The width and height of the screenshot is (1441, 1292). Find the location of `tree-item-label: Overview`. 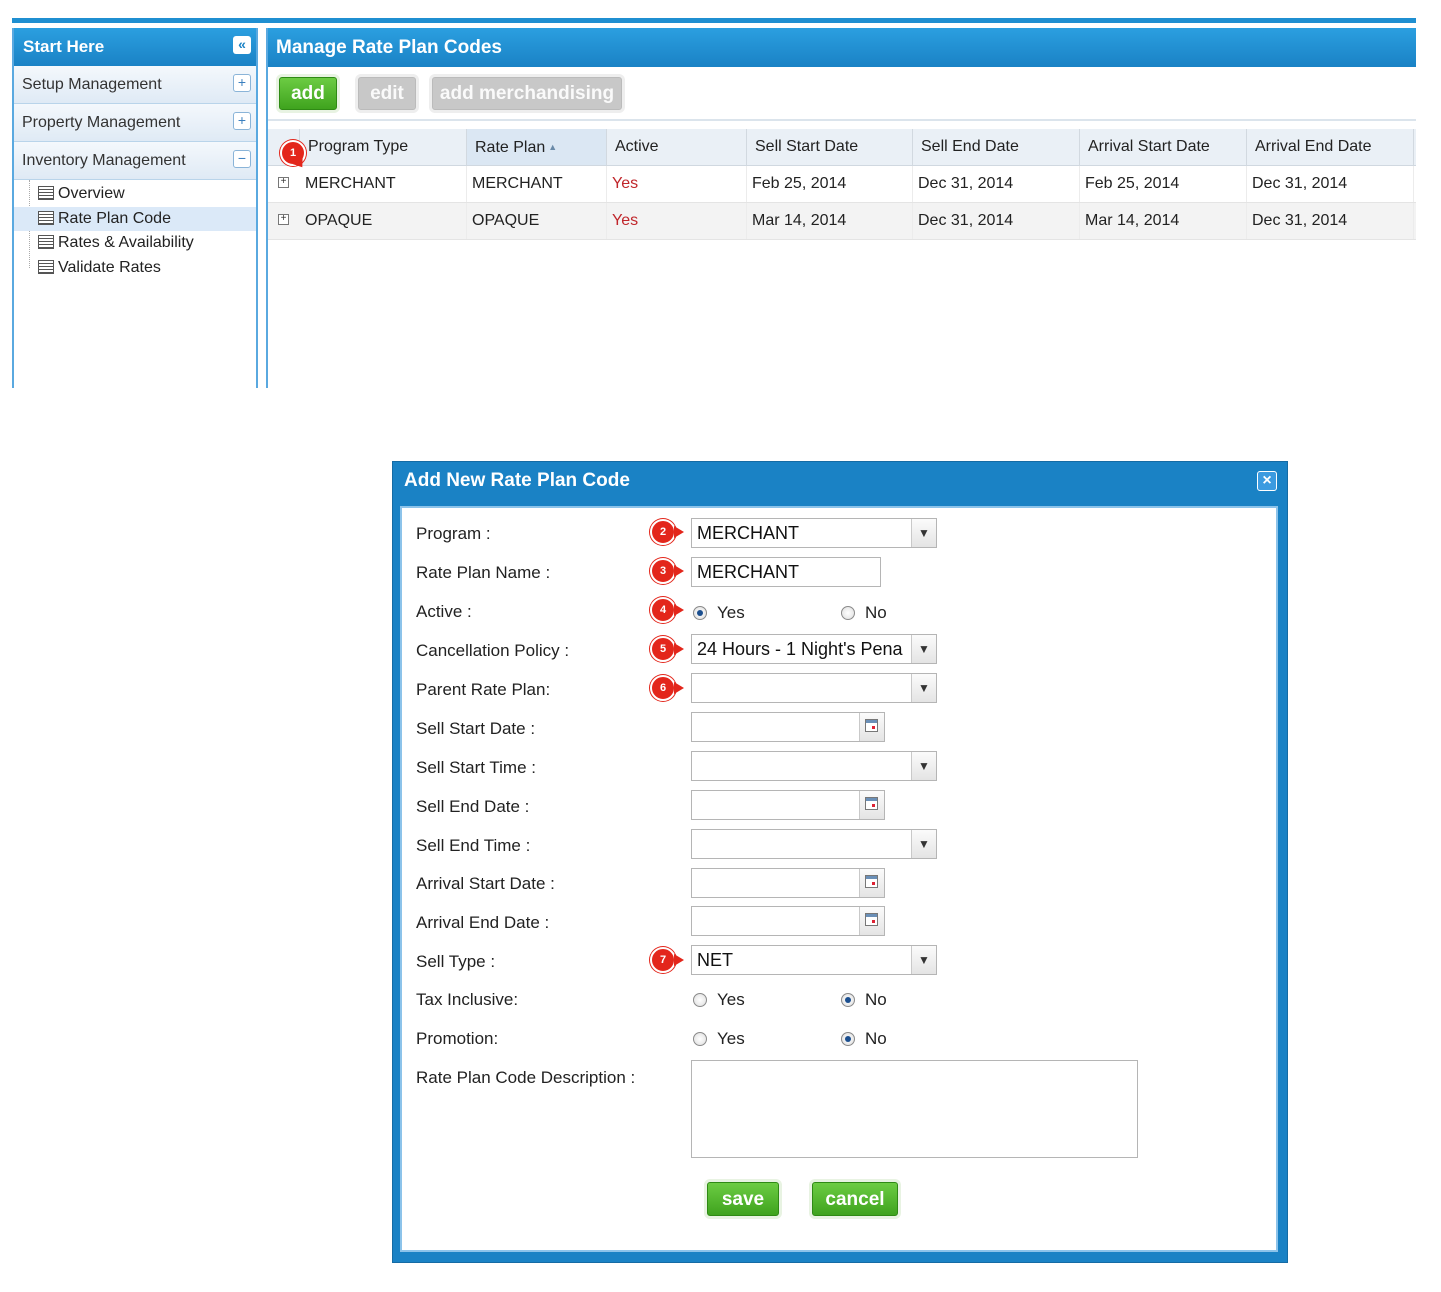

tree-item-label: Overview is located at coordinates (91, 193).